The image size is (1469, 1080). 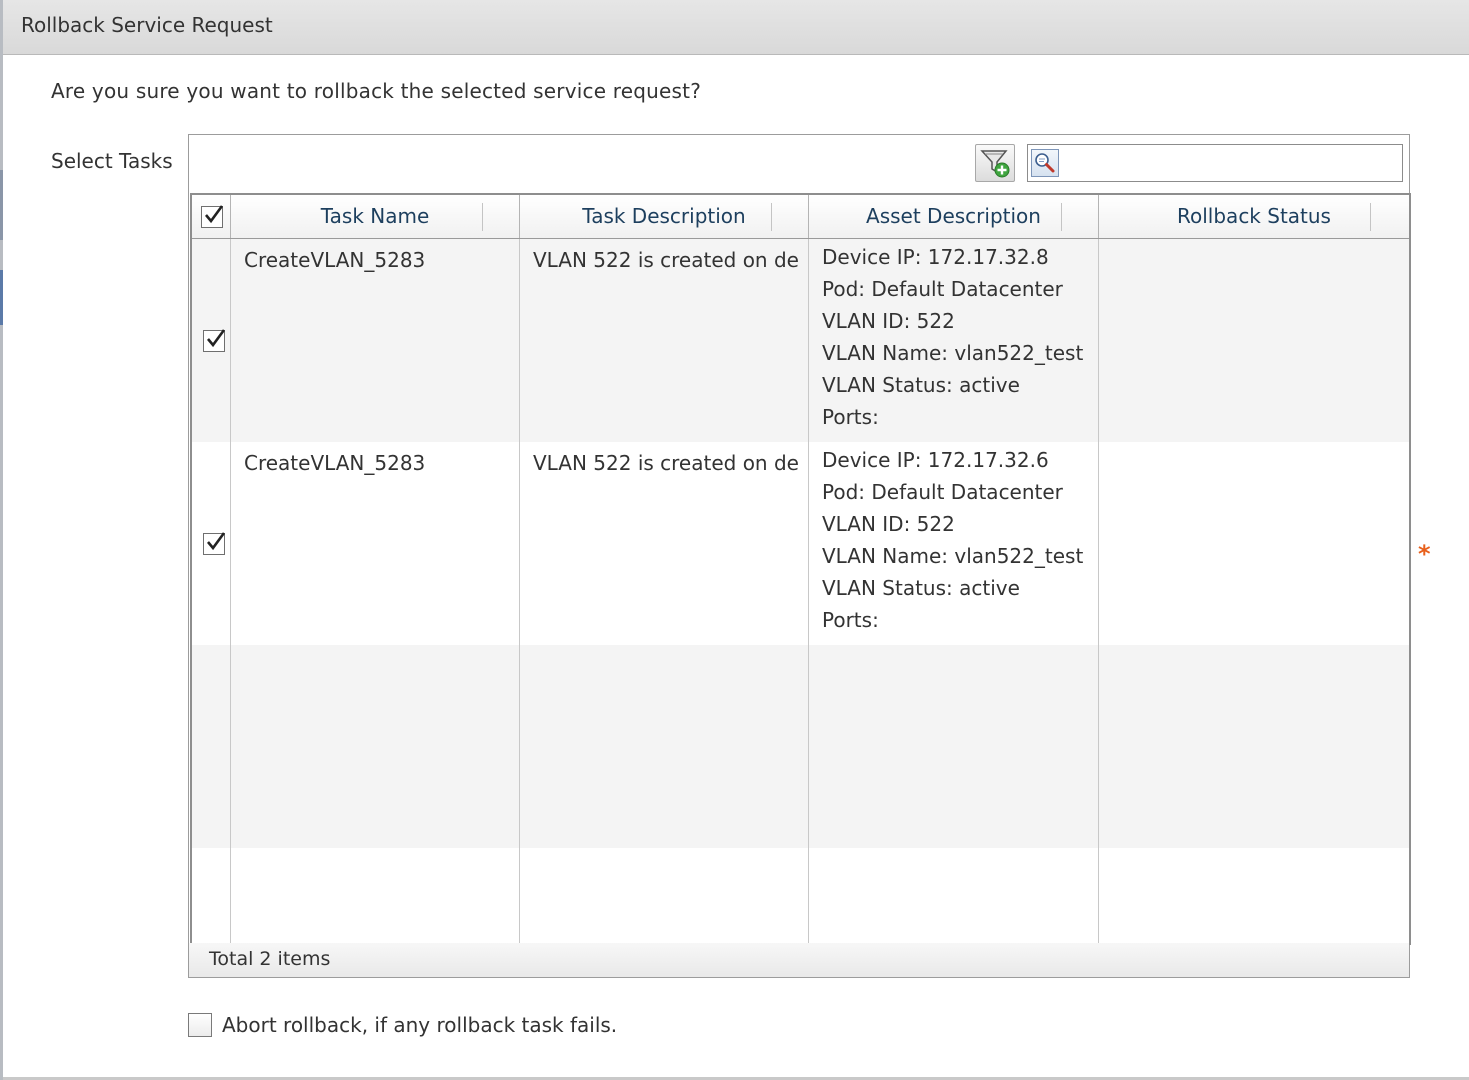 I want to click on search-box, so click(x=1215, y=163).